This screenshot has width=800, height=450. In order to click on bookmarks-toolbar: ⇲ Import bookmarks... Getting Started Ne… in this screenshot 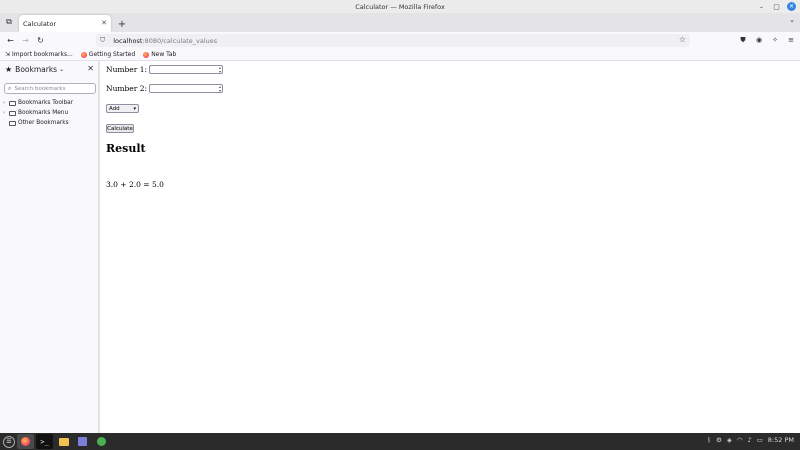, I will do `click(400, 55)`.